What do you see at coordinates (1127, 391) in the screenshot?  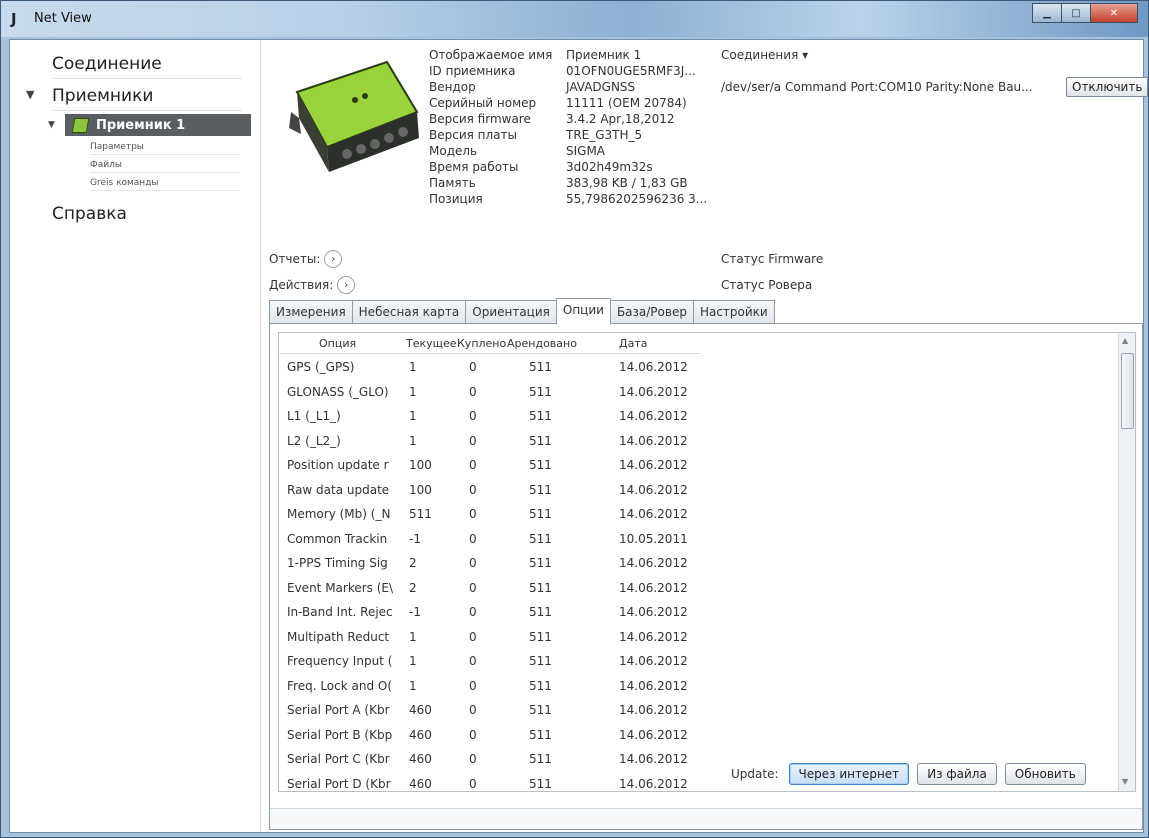 I see `scrollbar-thumb` at bounding box center [1127, 391].